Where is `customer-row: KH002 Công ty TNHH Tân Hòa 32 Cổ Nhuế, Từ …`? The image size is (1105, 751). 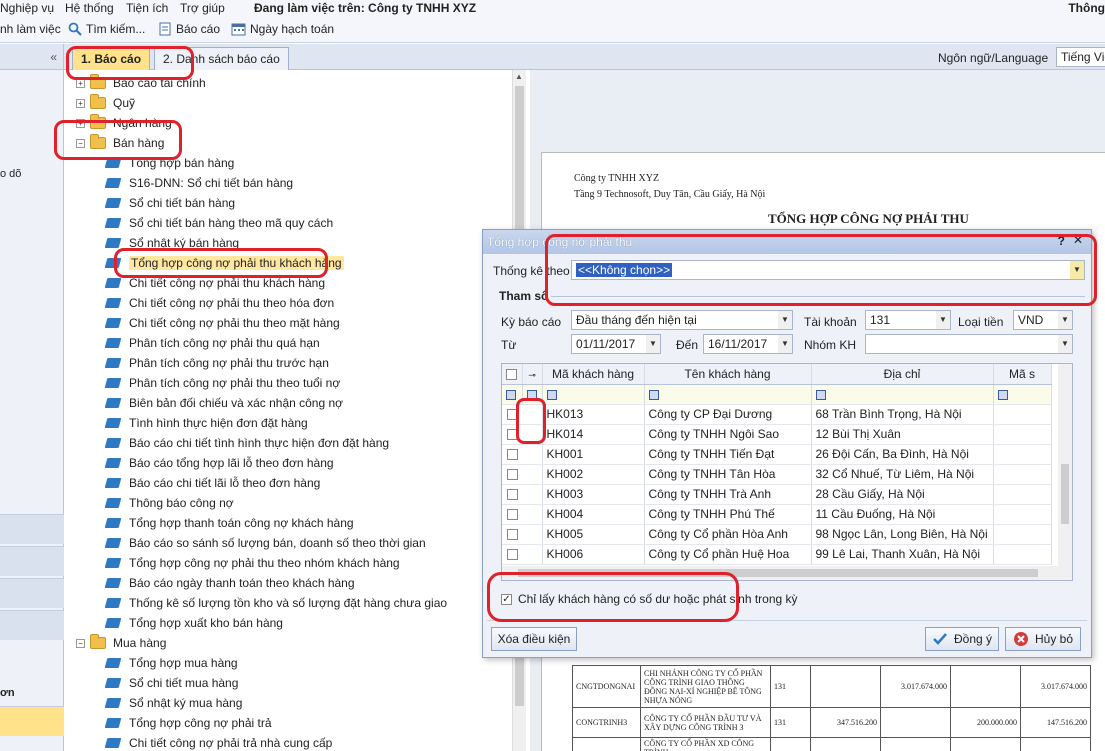
customer-row: KH002 Công ty TNHH Tân Hòa 32 Cổ Nhuế, Từ … is located at coordinates (777, 474).